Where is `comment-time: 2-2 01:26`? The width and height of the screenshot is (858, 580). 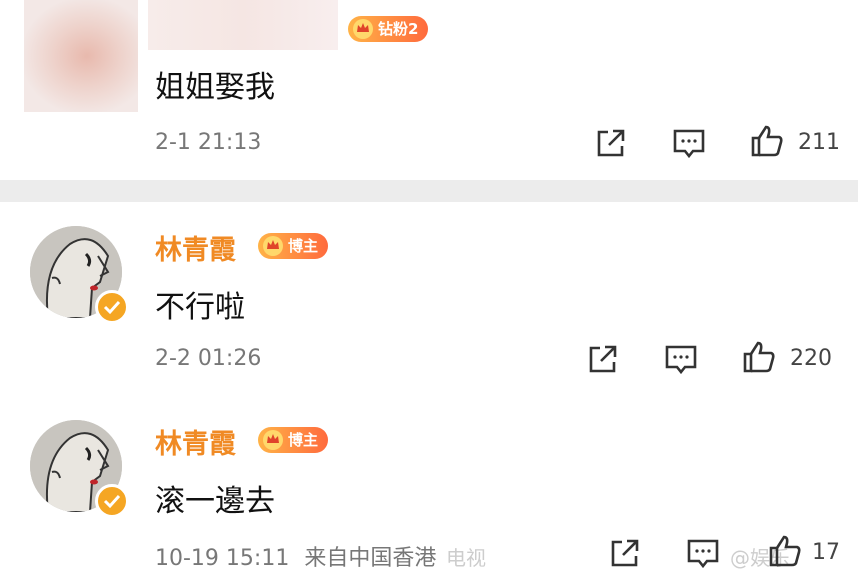 comment-time: 2-2 01:26 is located at coordinates (208, 358).